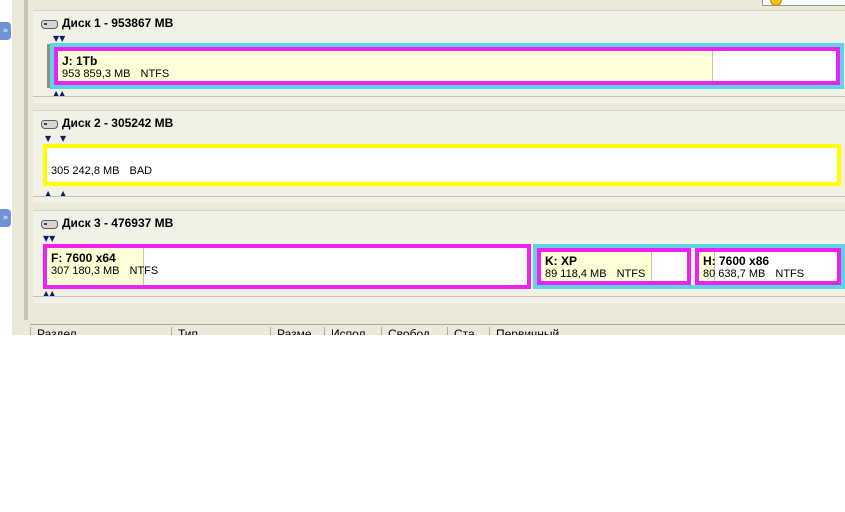 This screenshot has width=845, height=512. I want to click on partition-details: 953 859,3 MB NTFS, so click(115, 74).